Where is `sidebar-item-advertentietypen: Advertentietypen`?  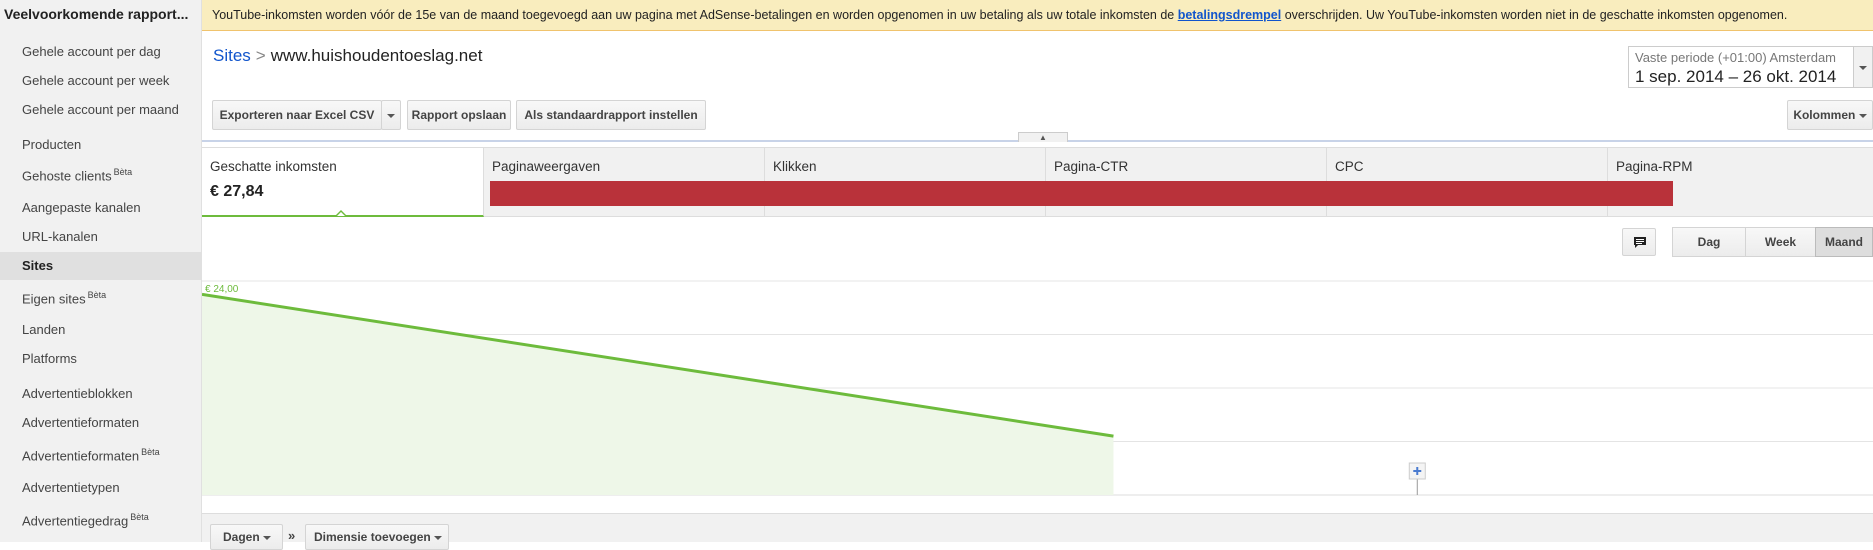
sidebar-item-advertentietypen: Advertentietypen is located at coordinates (71, 487).